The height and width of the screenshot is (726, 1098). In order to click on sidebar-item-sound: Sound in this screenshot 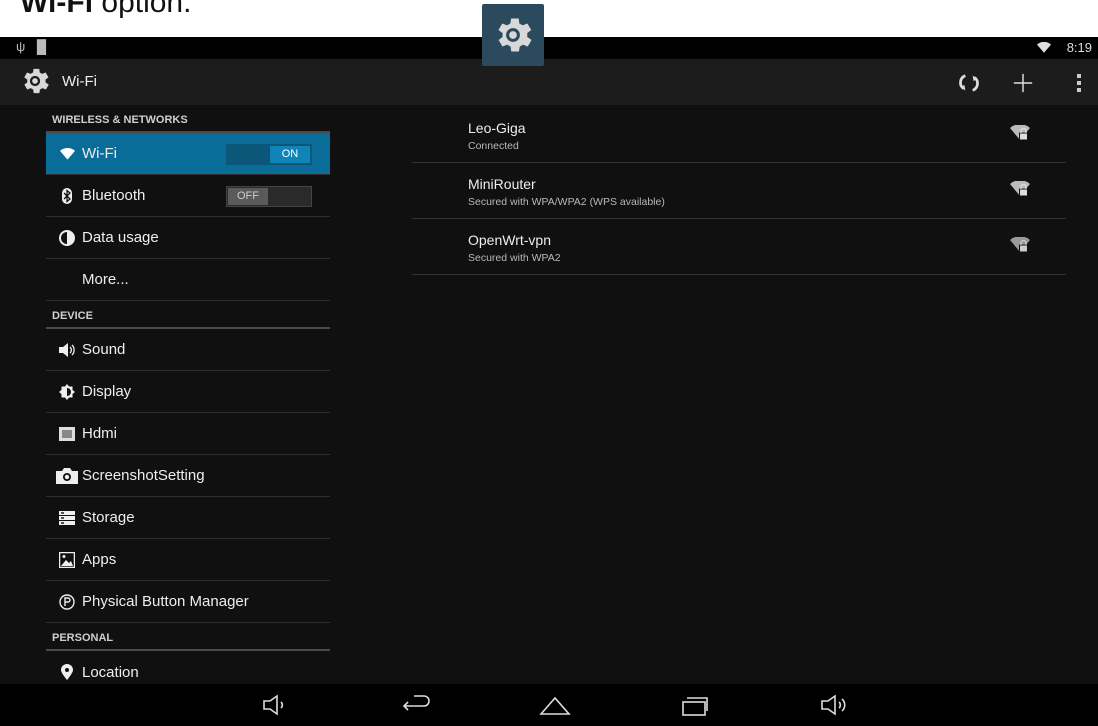, I will do `click(188, 350)`.